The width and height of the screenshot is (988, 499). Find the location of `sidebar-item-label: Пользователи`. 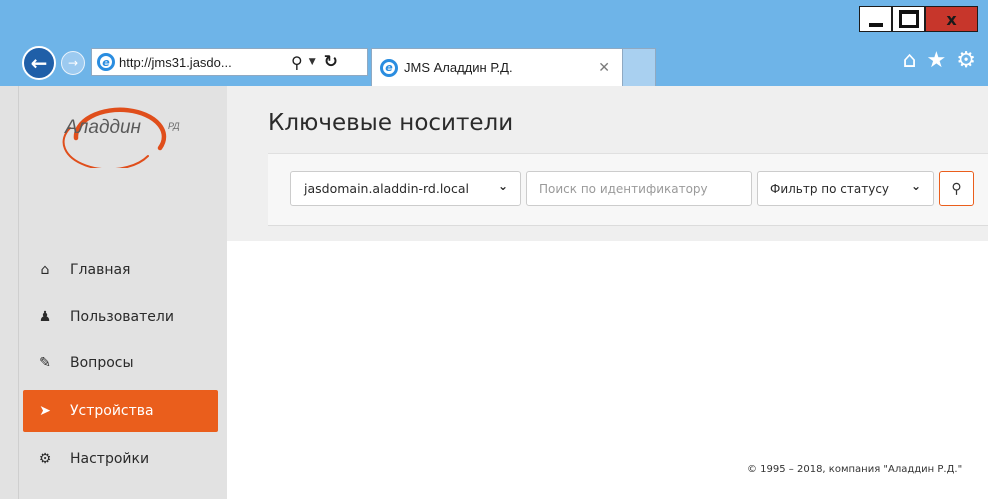

sidebar-item-label: Пользователи is located at coordinates (122, 317).